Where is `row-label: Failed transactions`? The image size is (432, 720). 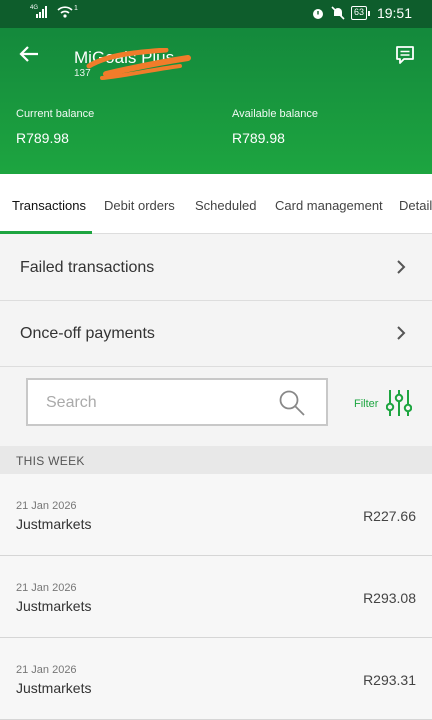 row-label: Failed transactions is located at coordinates (87, 267).